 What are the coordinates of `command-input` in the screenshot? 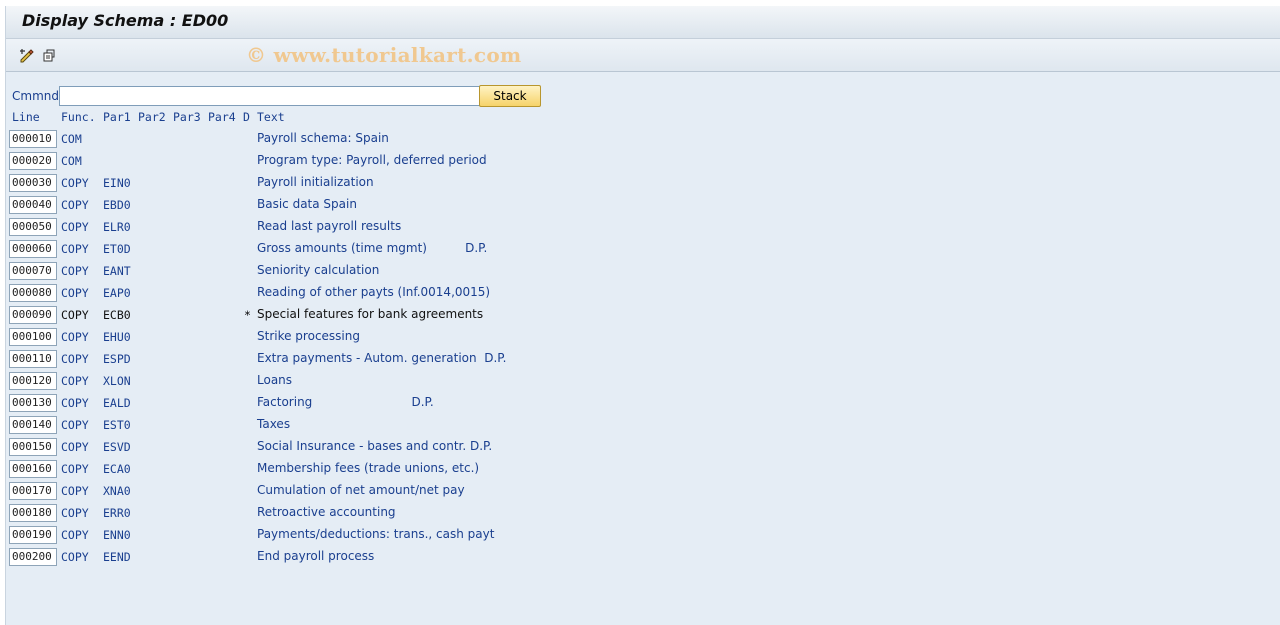 It's located at (270, 96).